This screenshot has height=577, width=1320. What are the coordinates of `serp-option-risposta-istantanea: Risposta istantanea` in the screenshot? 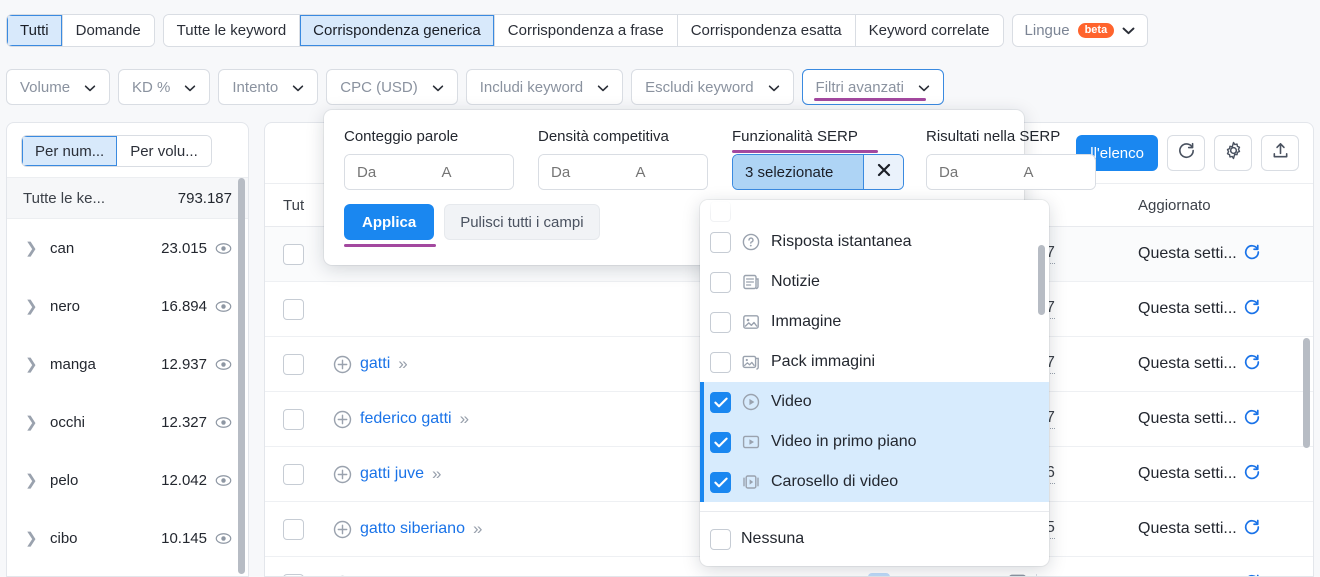 It's located at (874, 242).